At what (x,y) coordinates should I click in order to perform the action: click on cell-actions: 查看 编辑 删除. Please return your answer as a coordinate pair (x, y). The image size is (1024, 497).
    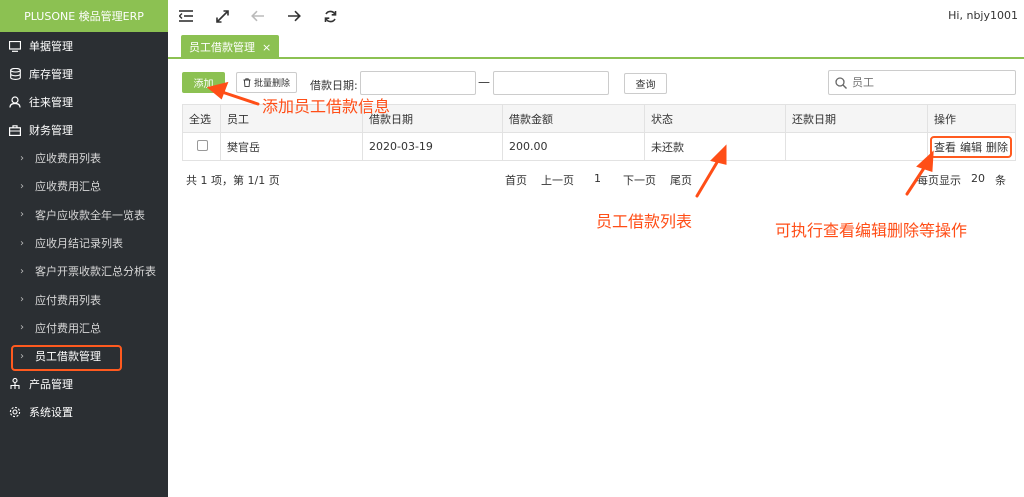
    Looking at the image, I should click on (971, 146).